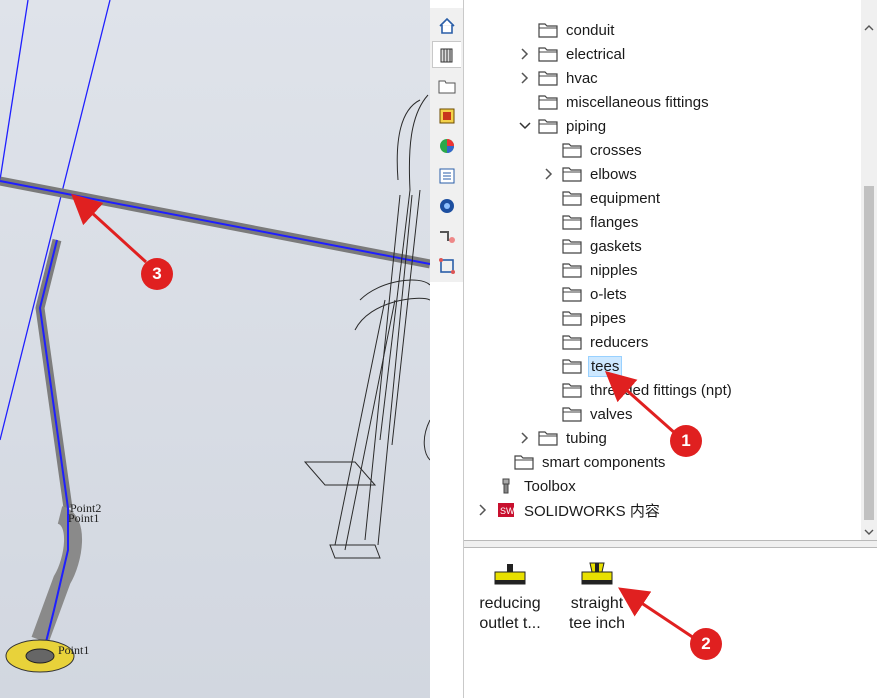 The image size is (877, 698). I want to click on tree-item: hvac, so click(559, 78).